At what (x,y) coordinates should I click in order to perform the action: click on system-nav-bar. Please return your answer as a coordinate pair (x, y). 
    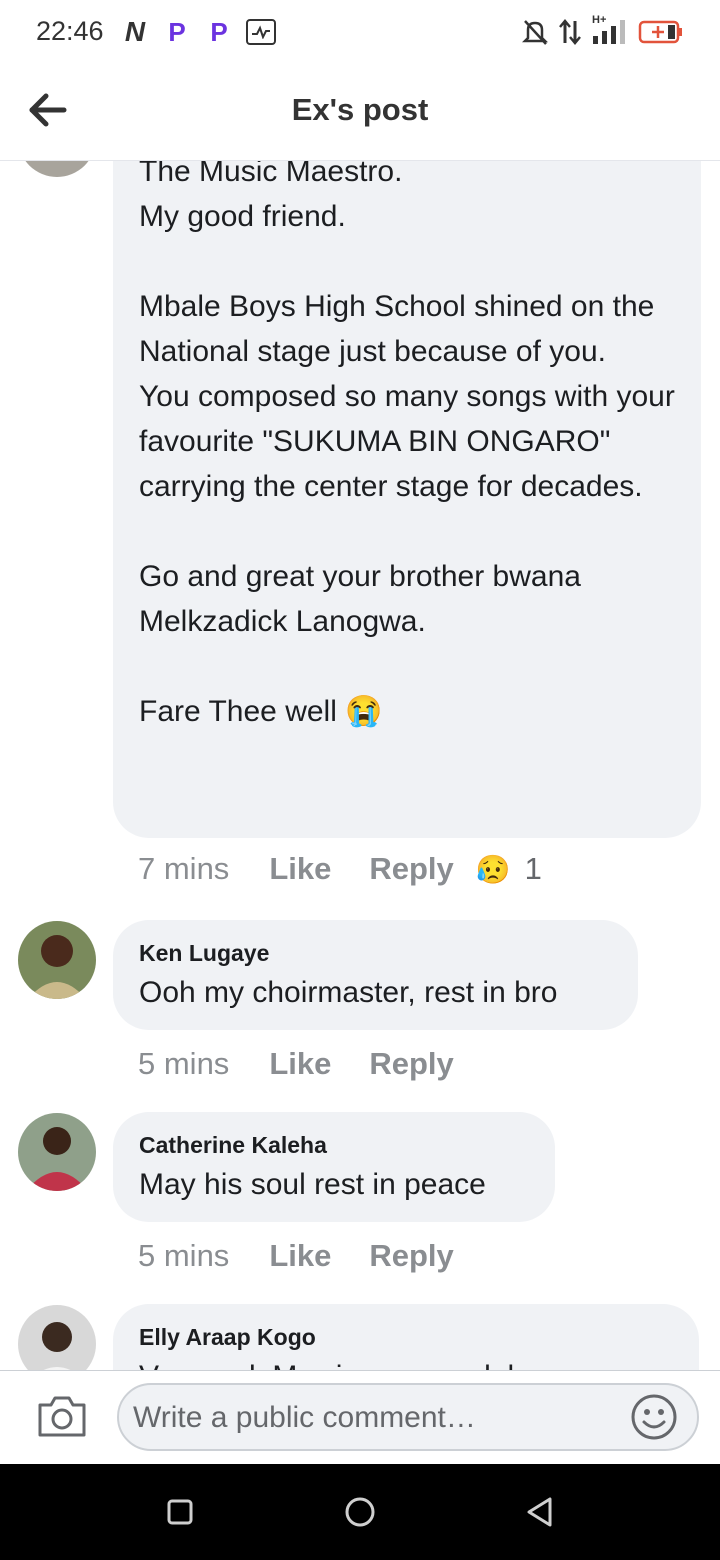
    Looking at the image, I should click on (360, 1512).